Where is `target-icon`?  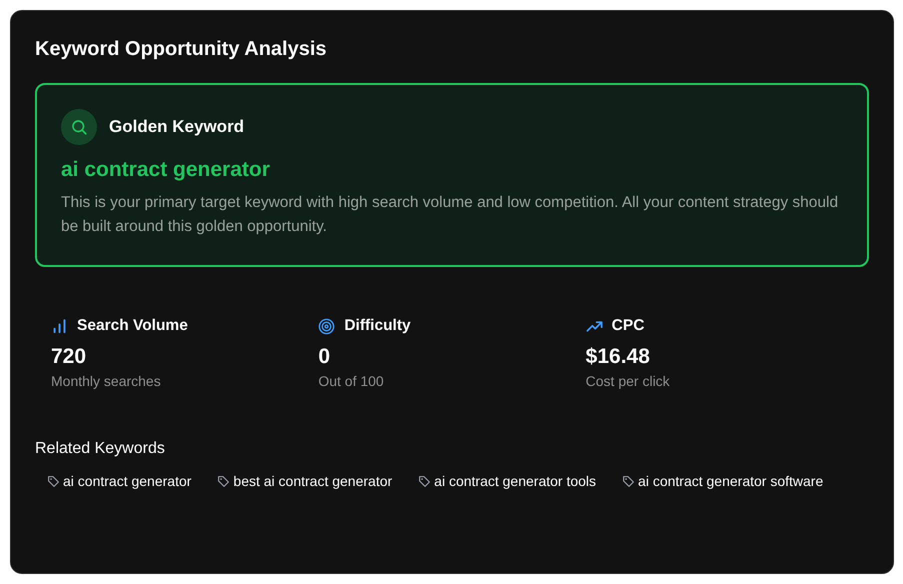 target-icon is located at coordinates (327, 326).